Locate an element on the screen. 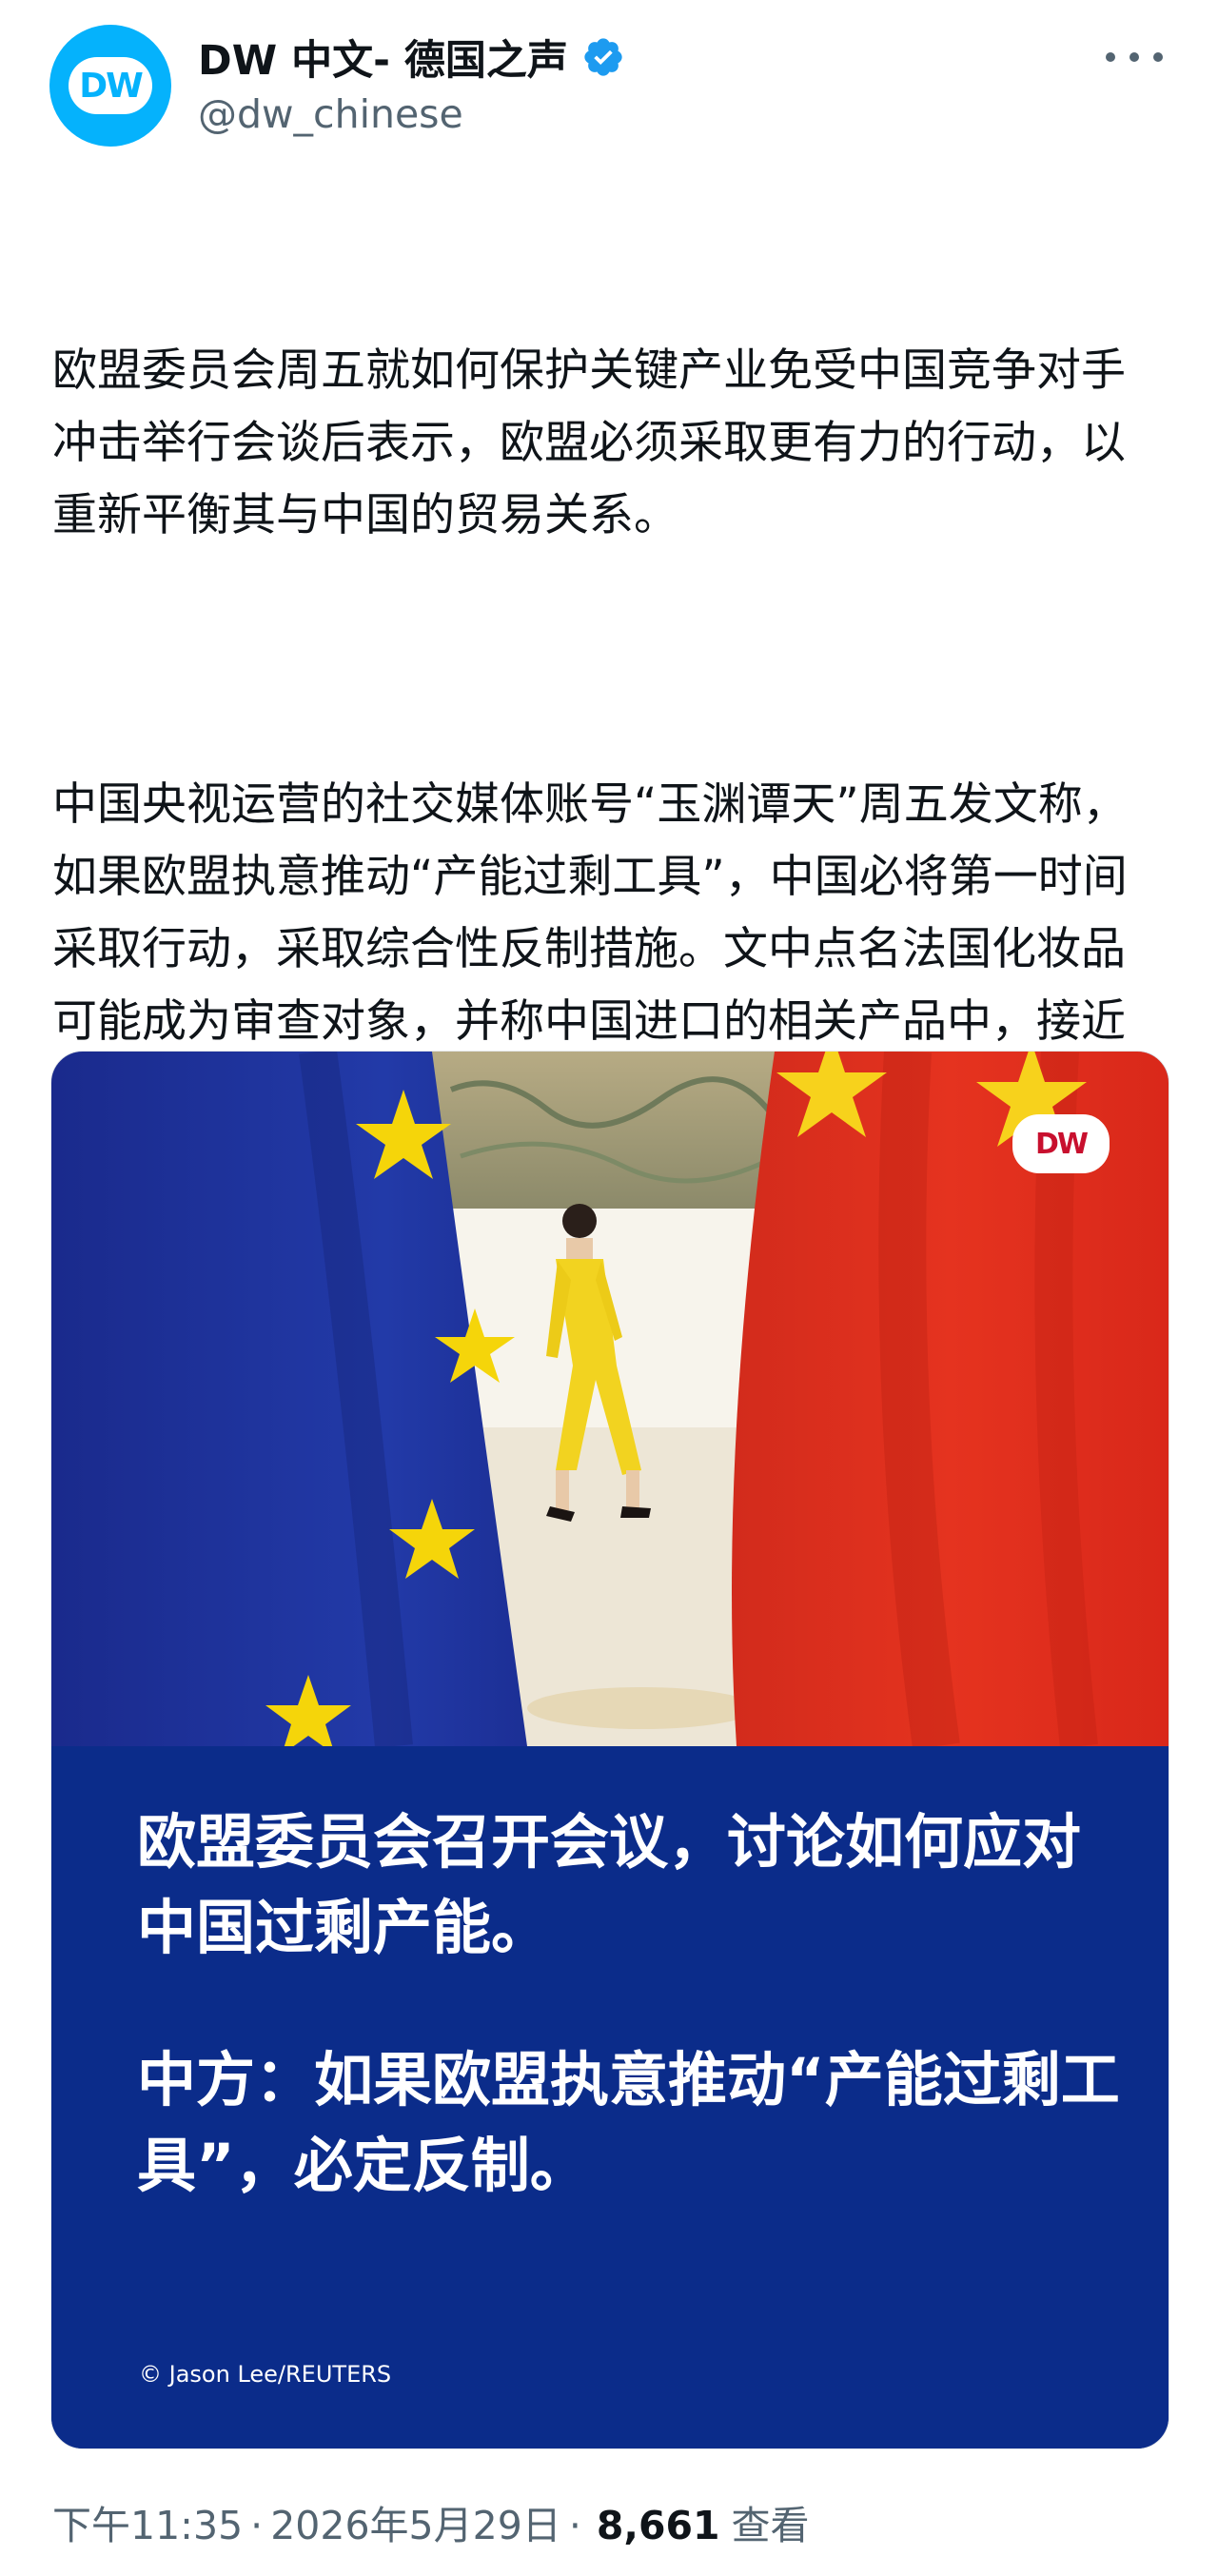 The height and width of the screenshot is (2576, 1218). more-options-icon is located at coordinates (1134, 57).